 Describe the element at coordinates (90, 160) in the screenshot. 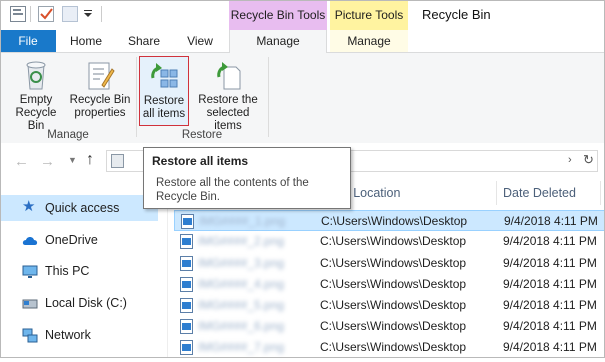

I see `up-arrow-icon: ↑` at that location.